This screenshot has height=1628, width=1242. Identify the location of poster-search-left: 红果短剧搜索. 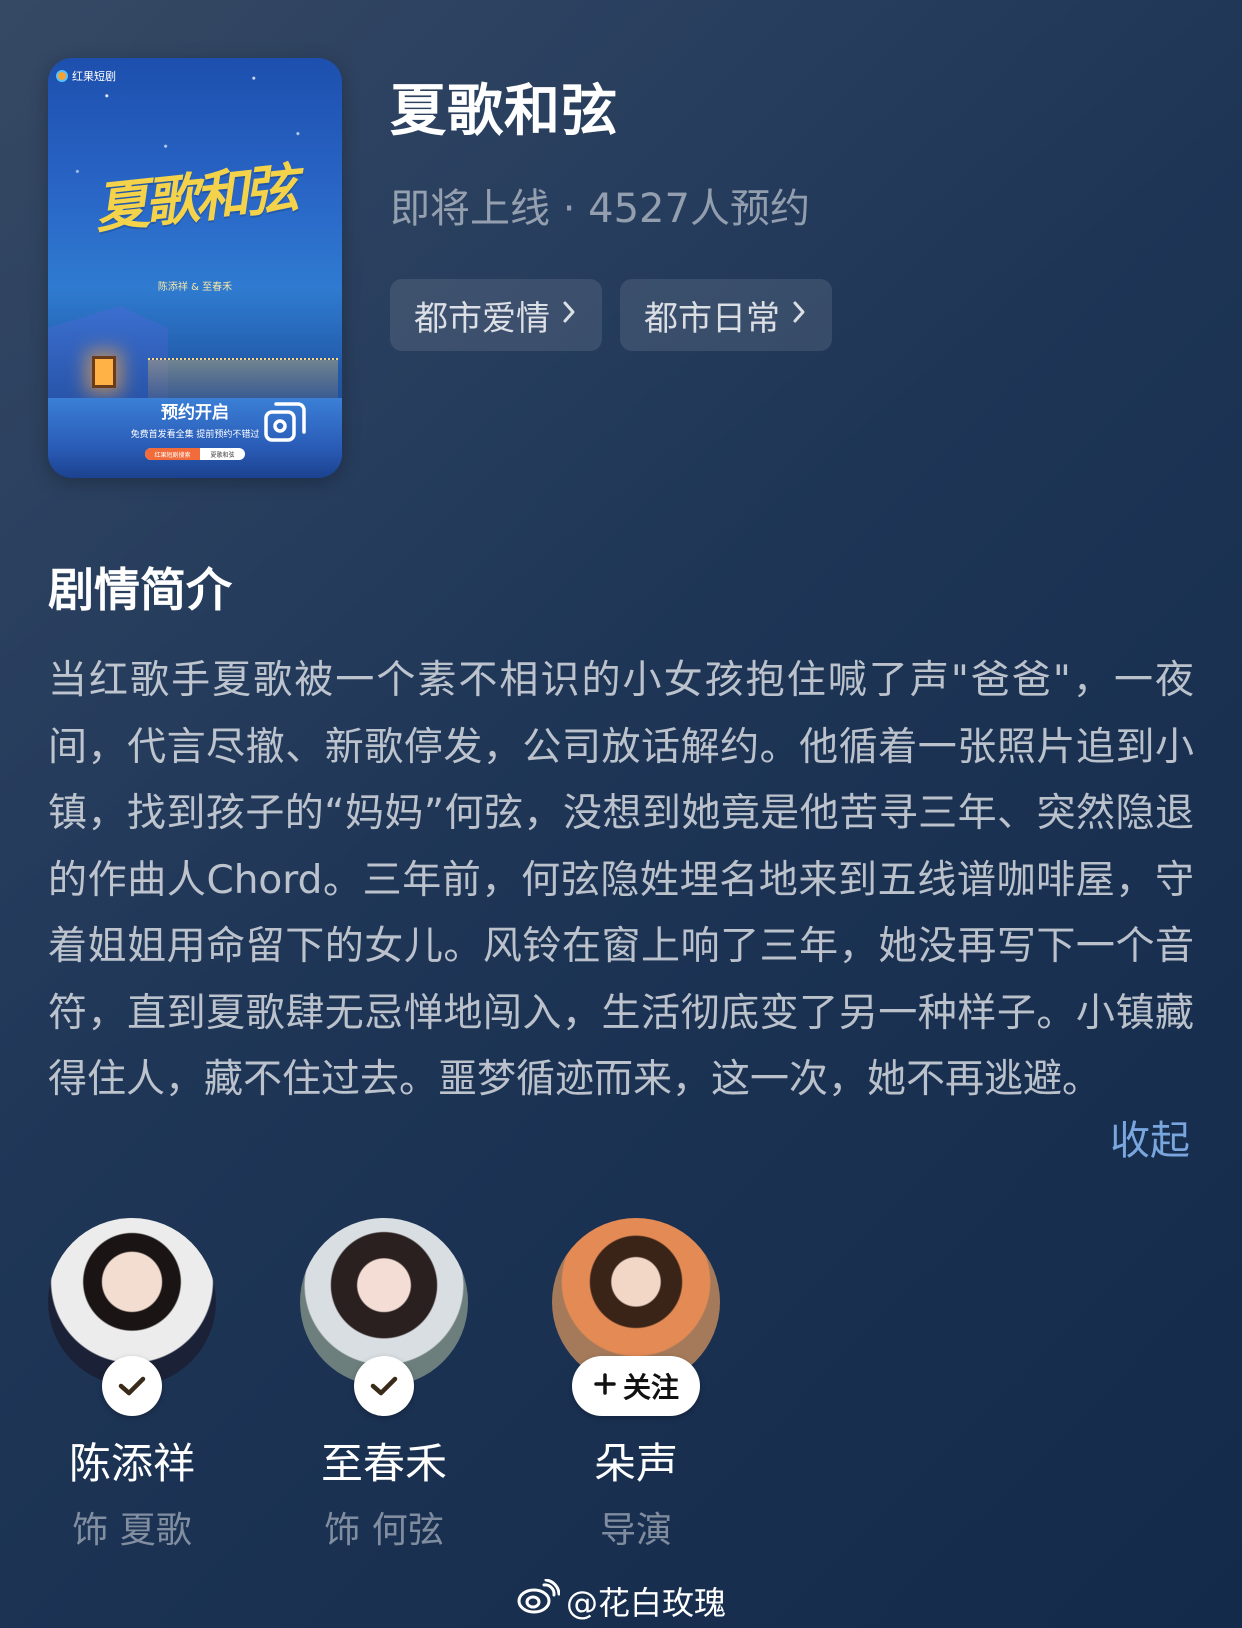
(172, 454).